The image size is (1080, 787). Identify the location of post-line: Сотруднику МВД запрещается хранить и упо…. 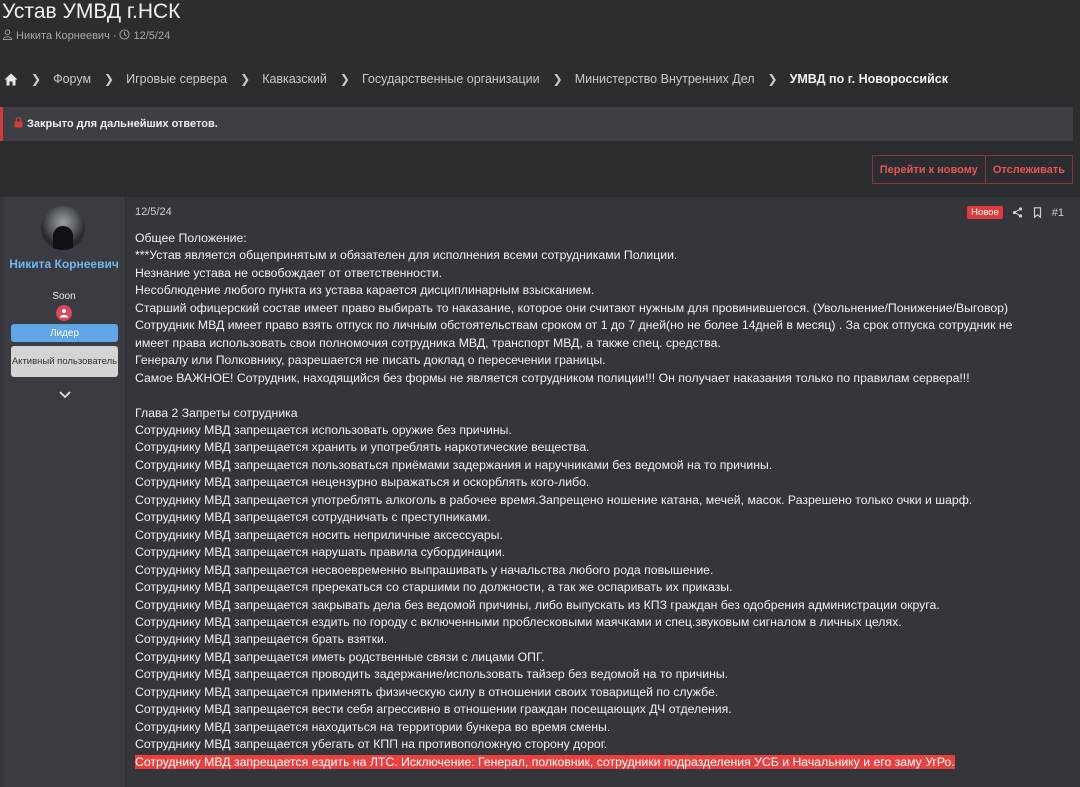
(362, 447).